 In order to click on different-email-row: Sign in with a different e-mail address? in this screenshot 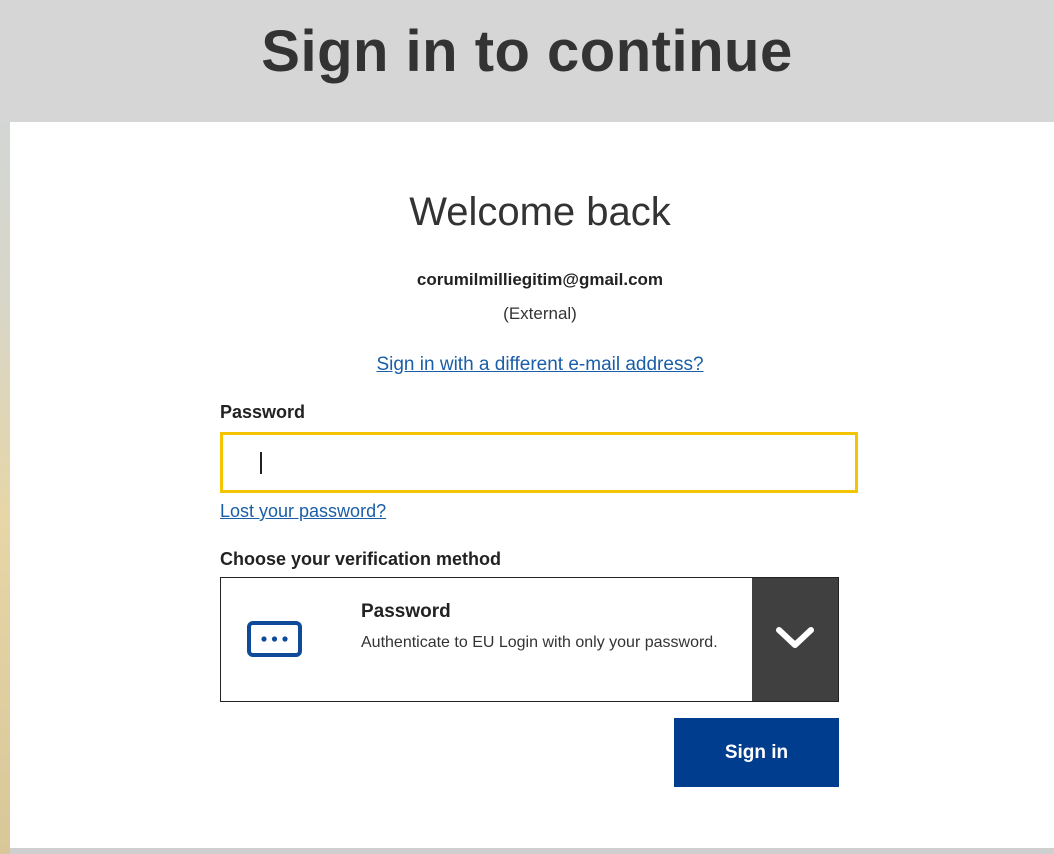, I will do `click(532, 365)`.